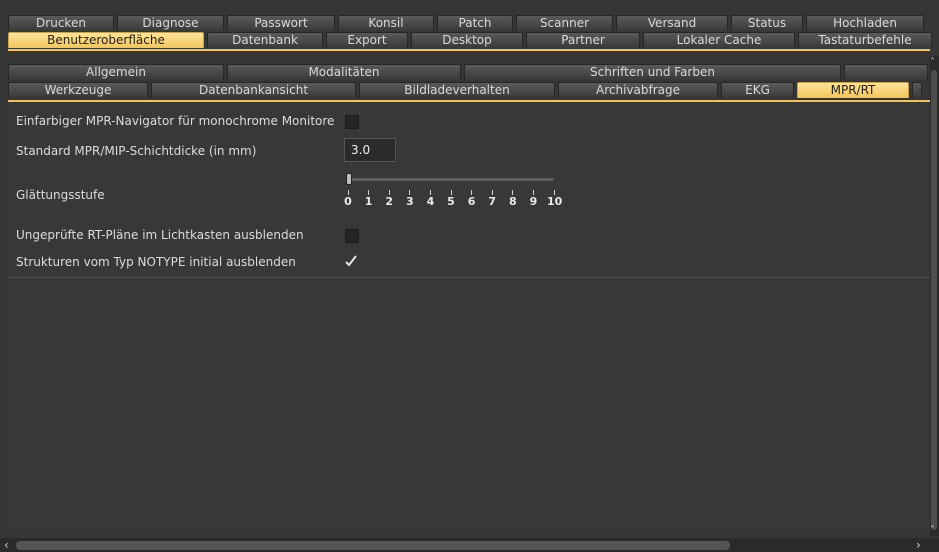 The image size is (939, 552). I want to click on tab-bildladeverhalten: Bildladeverhalten, so click(457, 90).